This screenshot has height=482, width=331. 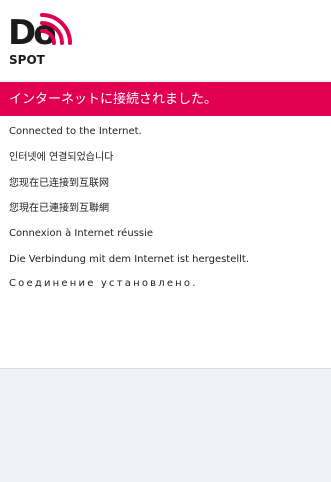 I want to click on wifi-signal-icon, so click(x=56, y=29).